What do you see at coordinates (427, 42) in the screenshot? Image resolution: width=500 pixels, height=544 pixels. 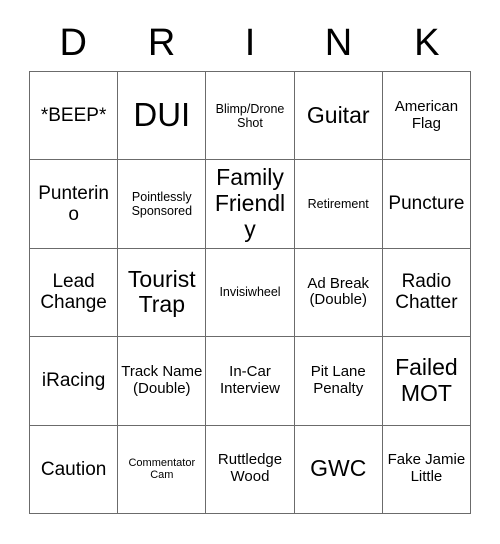 I see `header-letter-4: K` at bounding box center [427, 42].